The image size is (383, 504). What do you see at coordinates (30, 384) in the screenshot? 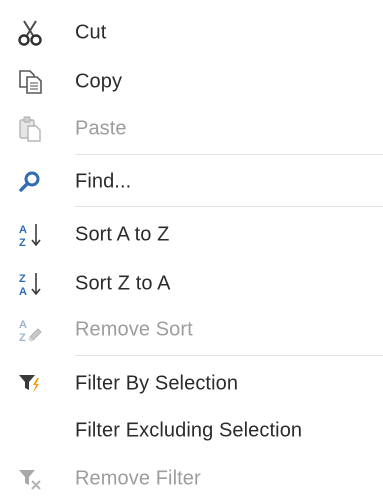
I see `filter-lightning-icon` at bounding box center [30, 384].